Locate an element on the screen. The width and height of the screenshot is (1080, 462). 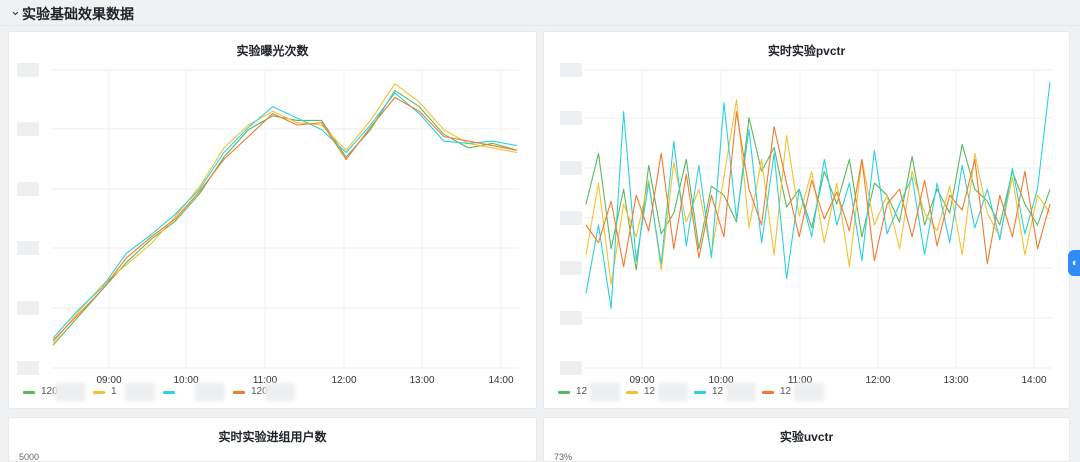
y-axis-top-label: 5000 is located at coordinates (29, 457).